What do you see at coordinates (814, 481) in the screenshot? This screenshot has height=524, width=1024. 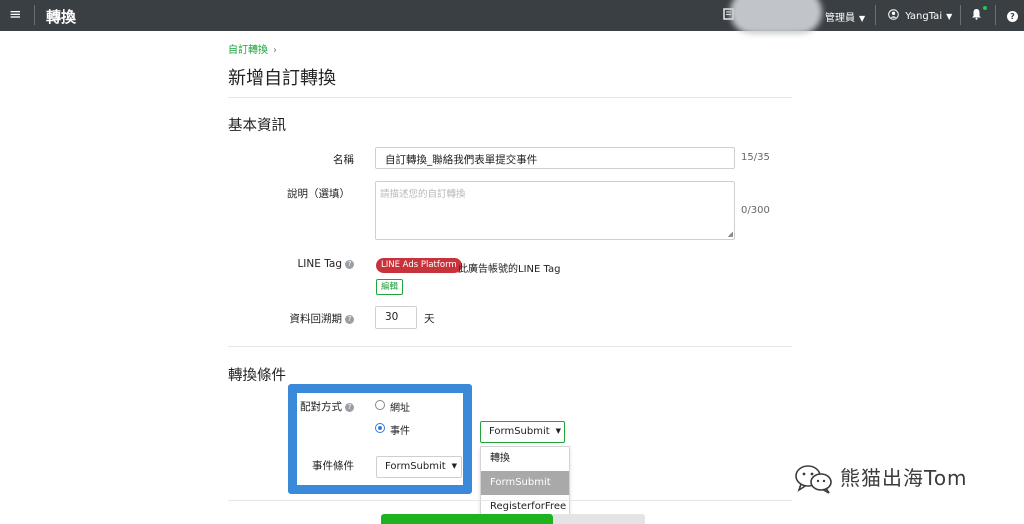 I see `wechat-logo-icon` at bounding box center [814, 481].